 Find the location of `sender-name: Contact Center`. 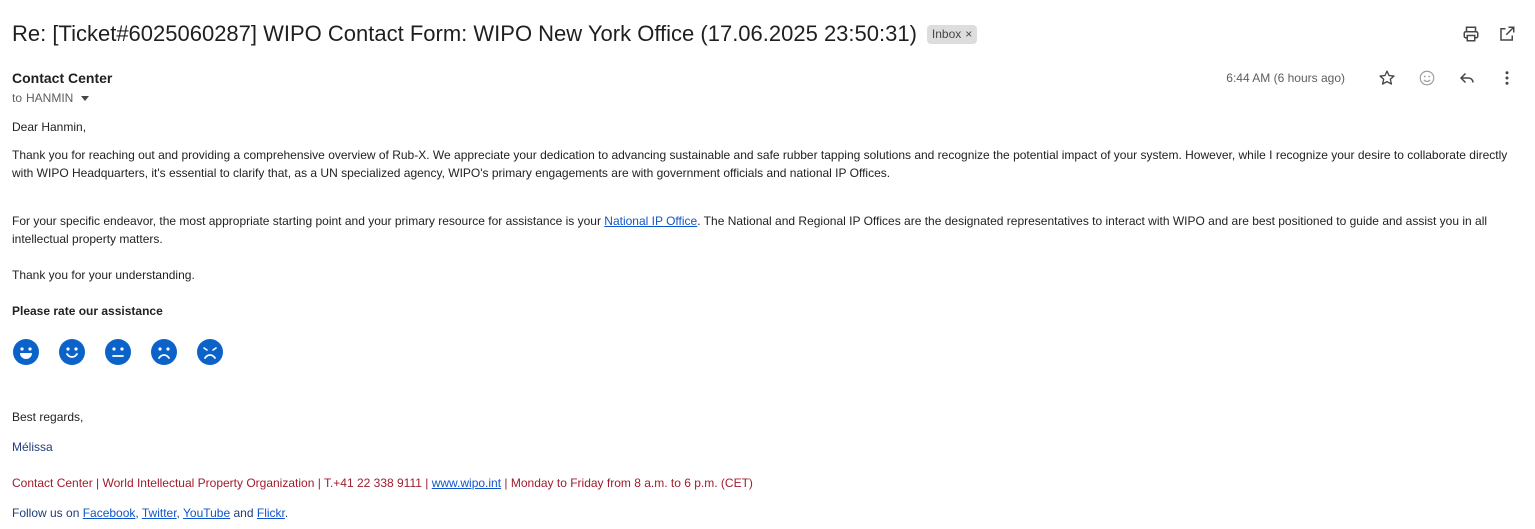

sender-name: Contact Center is located at coordinates (62, 78).